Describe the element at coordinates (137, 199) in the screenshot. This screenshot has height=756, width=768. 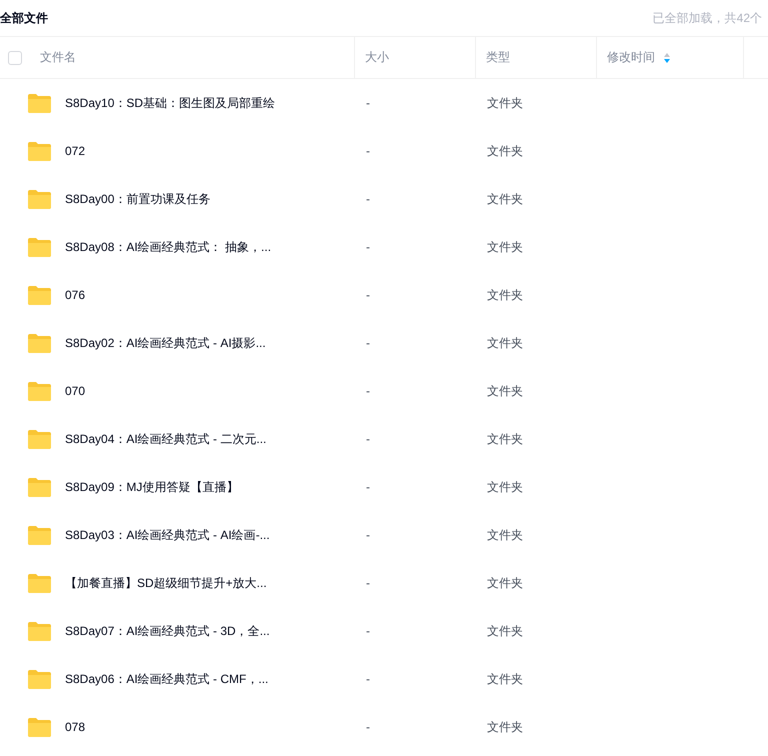
I see `file-name: S8Day00：前置功课及任务` at that location.